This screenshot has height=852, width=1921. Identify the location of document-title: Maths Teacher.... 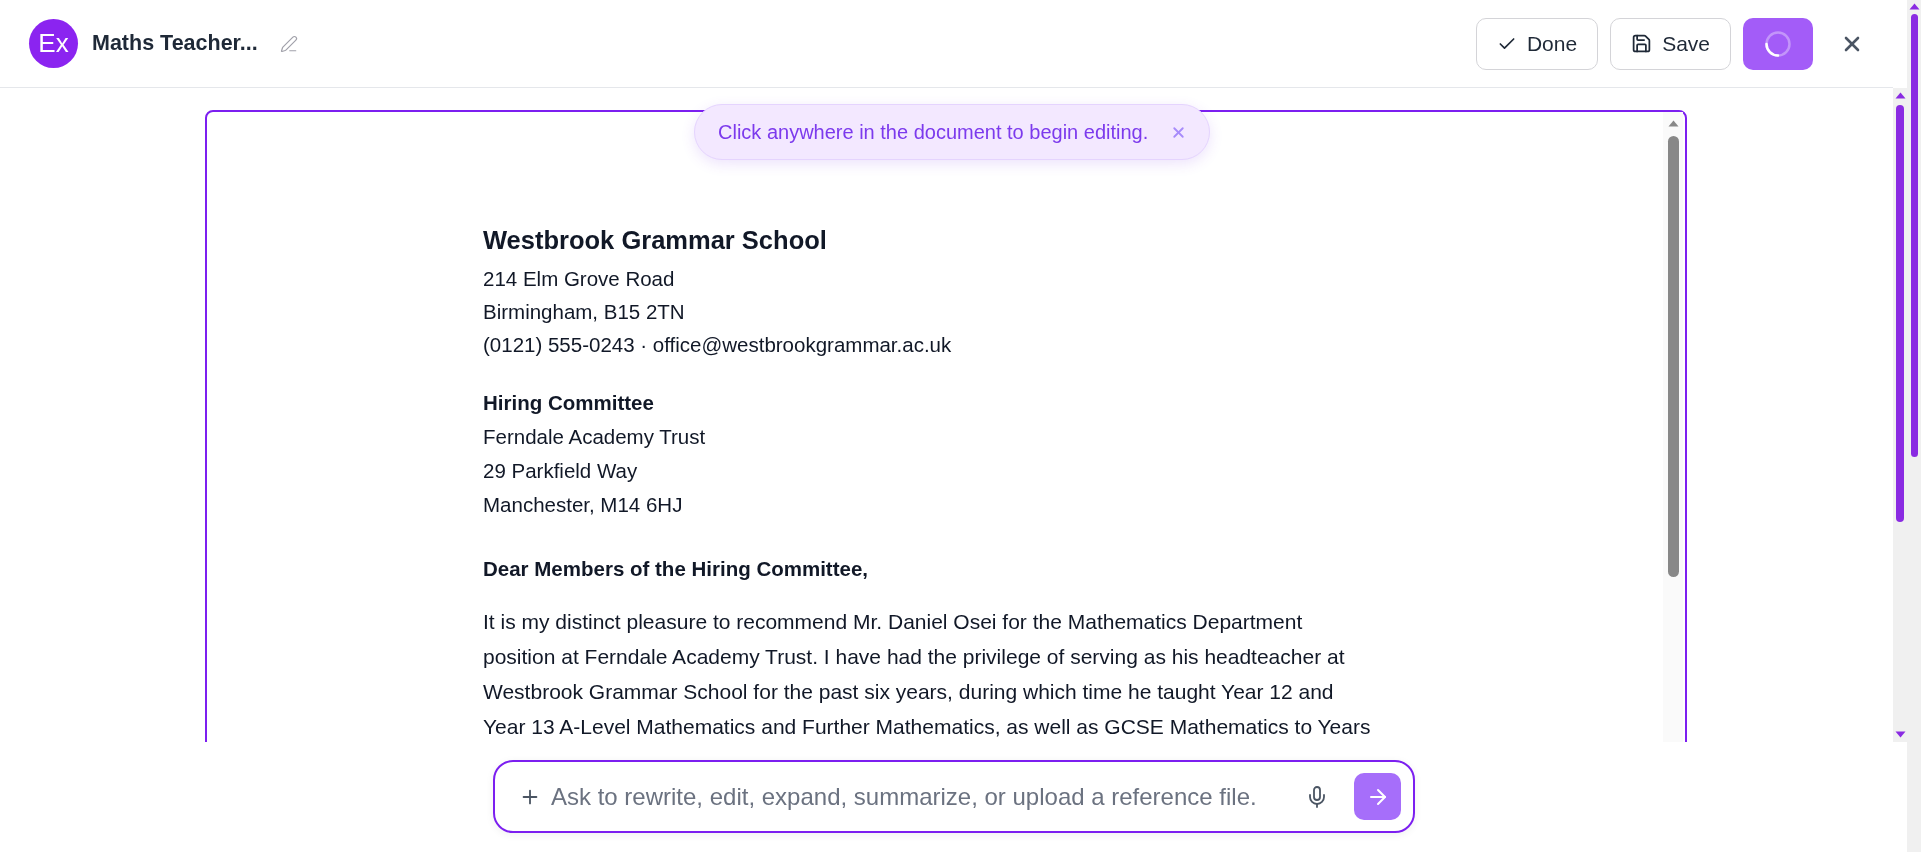
(175, 44).